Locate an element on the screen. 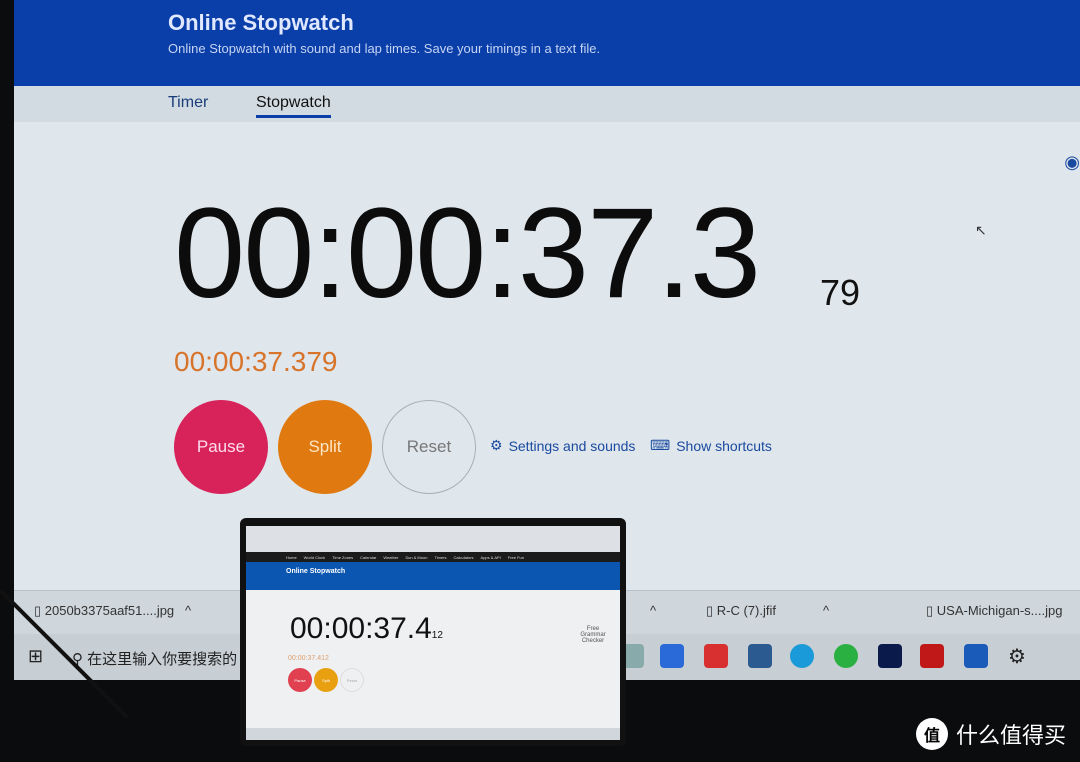  browser-chrome is located at coordinates (433, 539).